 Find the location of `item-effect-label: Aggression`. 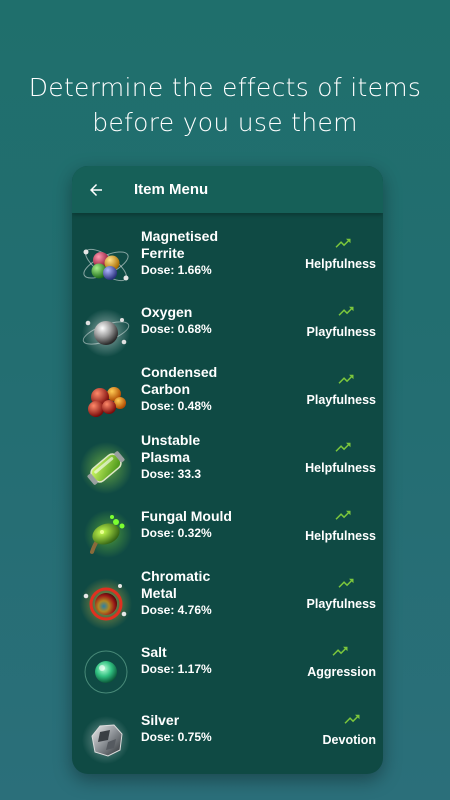

item-effect-label: Aggression is located at coordinates (341, 672).